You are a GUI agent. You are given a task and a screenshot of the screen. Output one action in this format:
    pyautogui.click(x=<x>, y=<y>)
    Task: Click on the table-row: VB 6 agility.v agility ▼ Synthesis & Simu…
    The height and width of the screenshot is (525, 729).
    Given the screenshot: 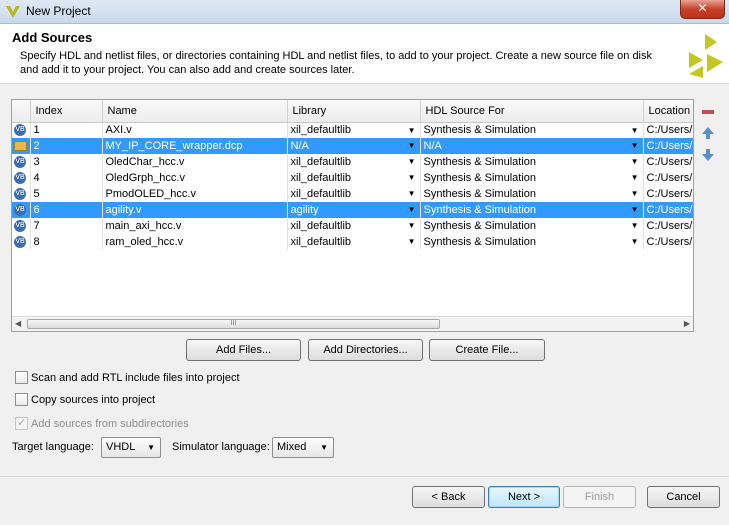 What is the action you would take?
    pyautogui.click(x=352, y=210)
    